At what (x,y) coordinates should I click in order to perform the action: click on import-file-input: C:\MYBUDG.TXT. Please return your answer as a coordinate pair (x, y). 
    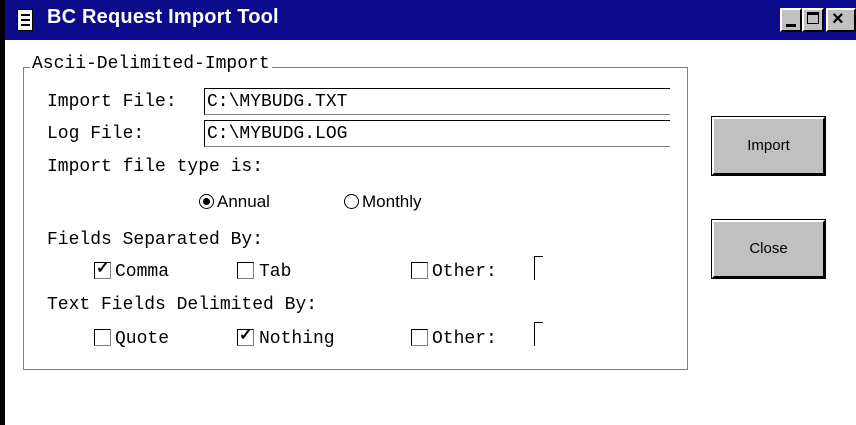
    Looking at the image, I should click on (437, 101).